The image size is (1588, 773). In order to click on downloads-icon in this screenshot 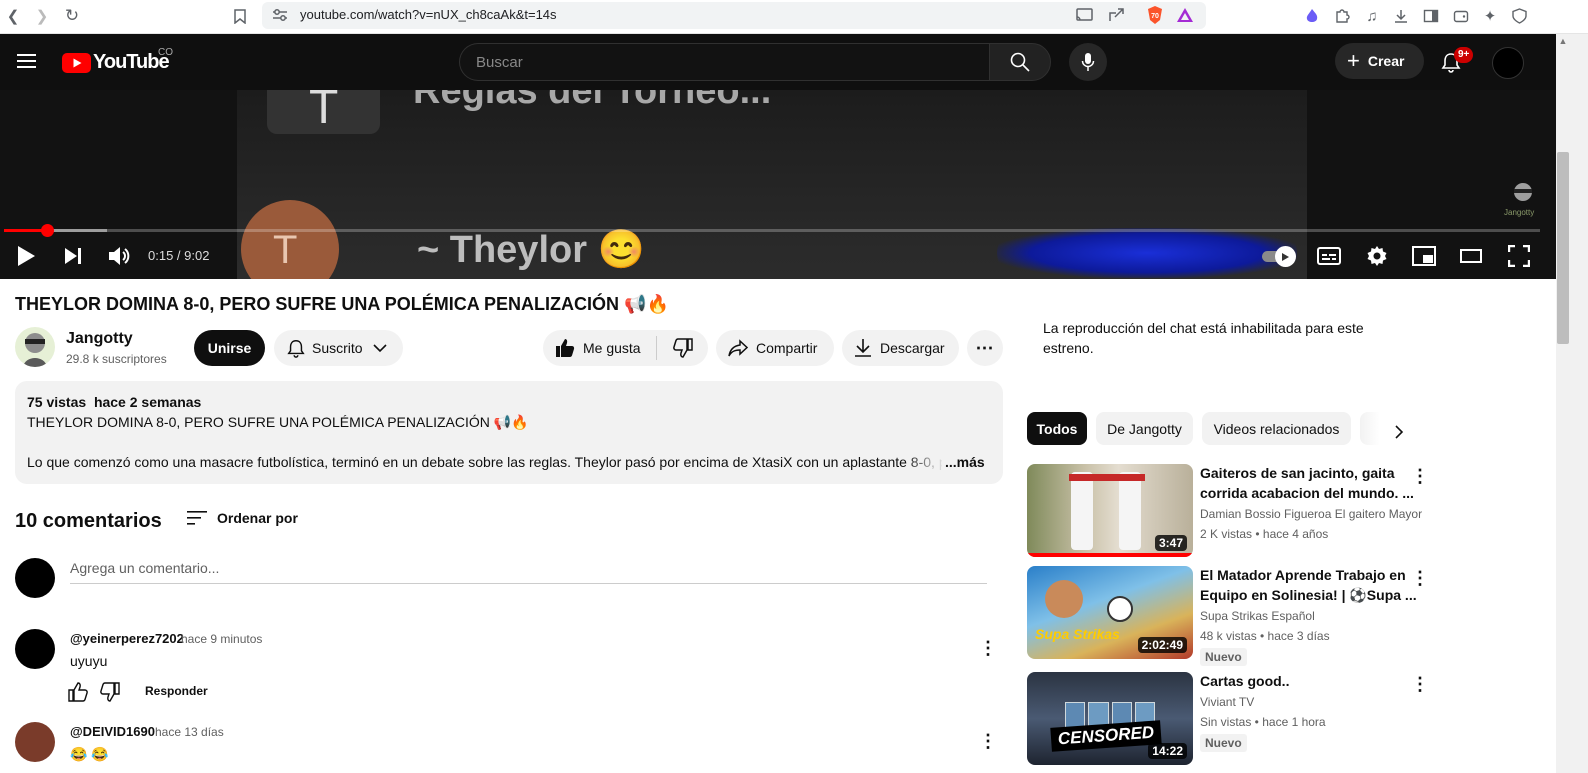, I will do `click(1401, 16)`.